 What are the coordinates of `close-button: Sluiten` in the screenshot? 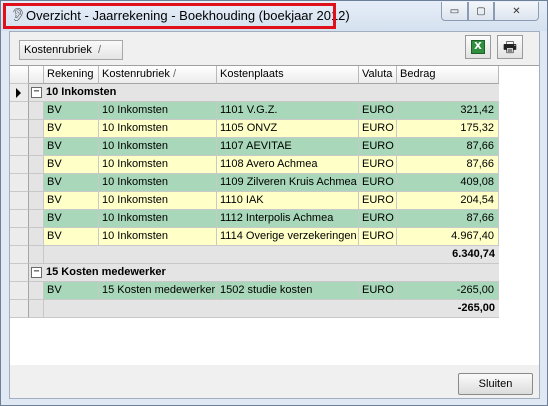 It's located at (495, 384).